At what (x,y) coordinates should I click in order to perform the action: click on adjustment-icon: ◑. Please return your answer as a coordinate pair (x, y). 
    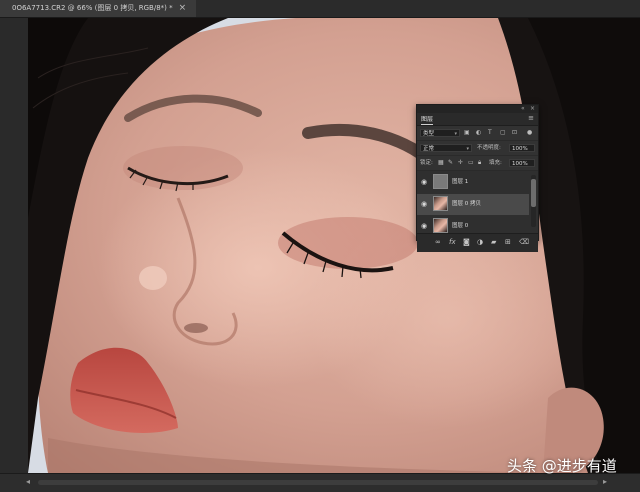
    Looking at the image, I should click on (480, 242).